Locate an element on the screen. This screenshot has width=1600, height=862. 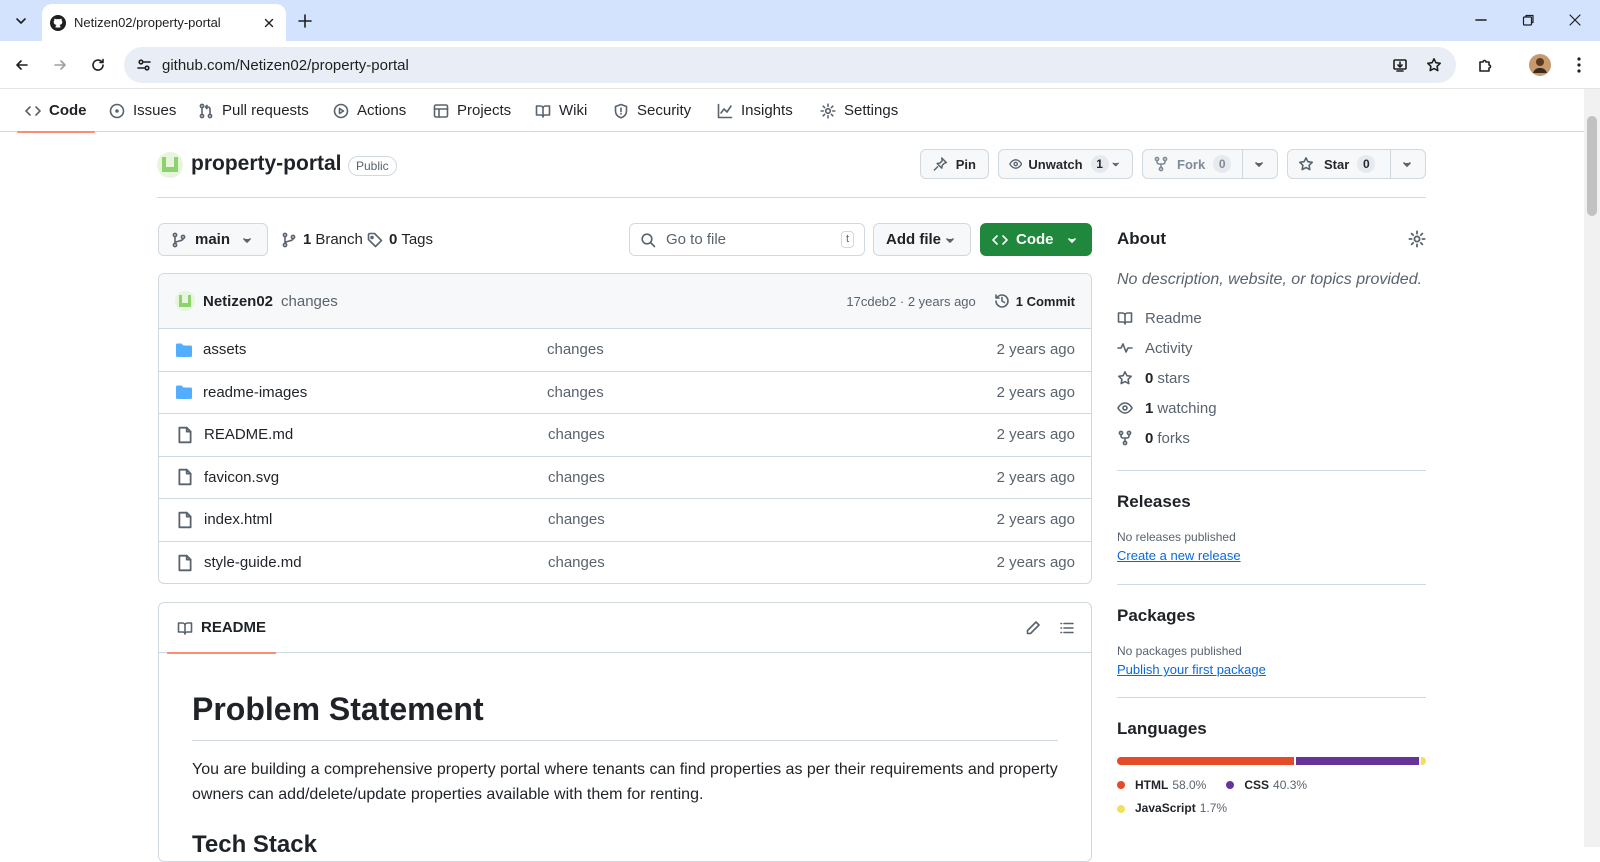
readme-subheading: Tech Stack is located at coordinates (254, 844).